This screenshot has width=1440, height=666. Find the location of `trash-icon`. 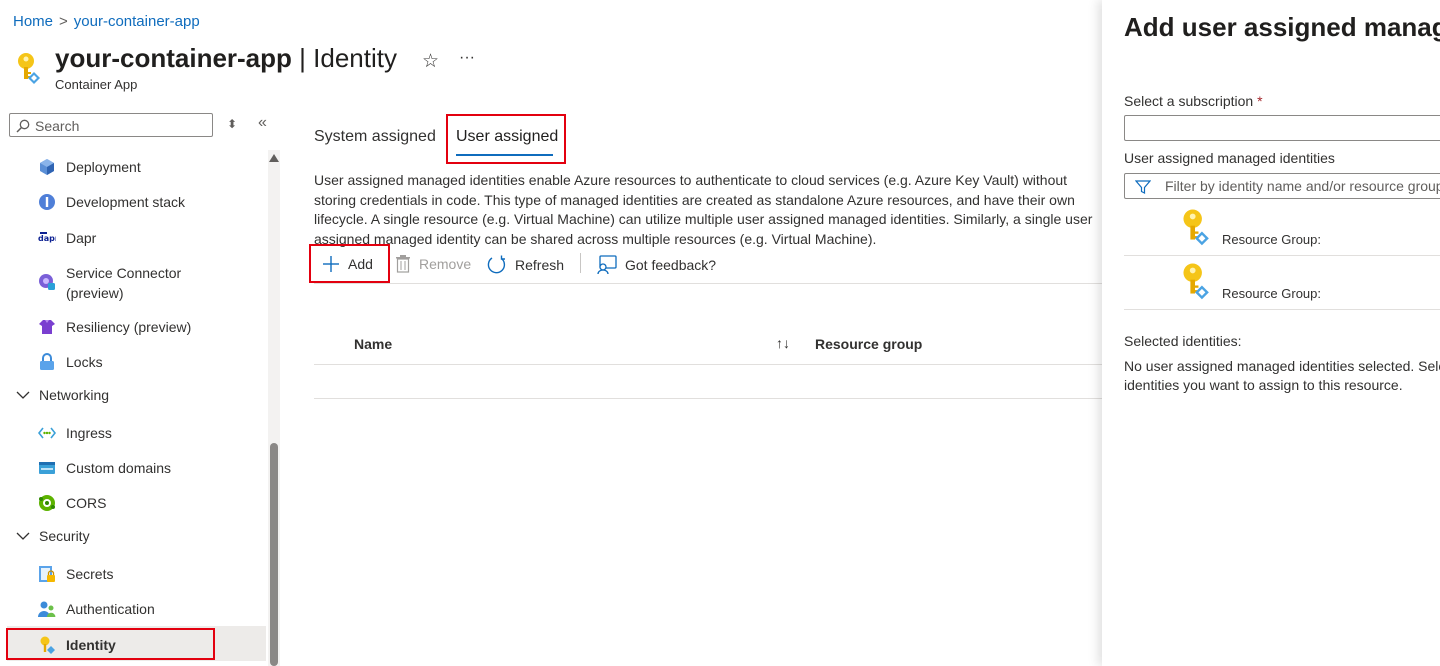

trash-icon is located at coordinates (403, 264).